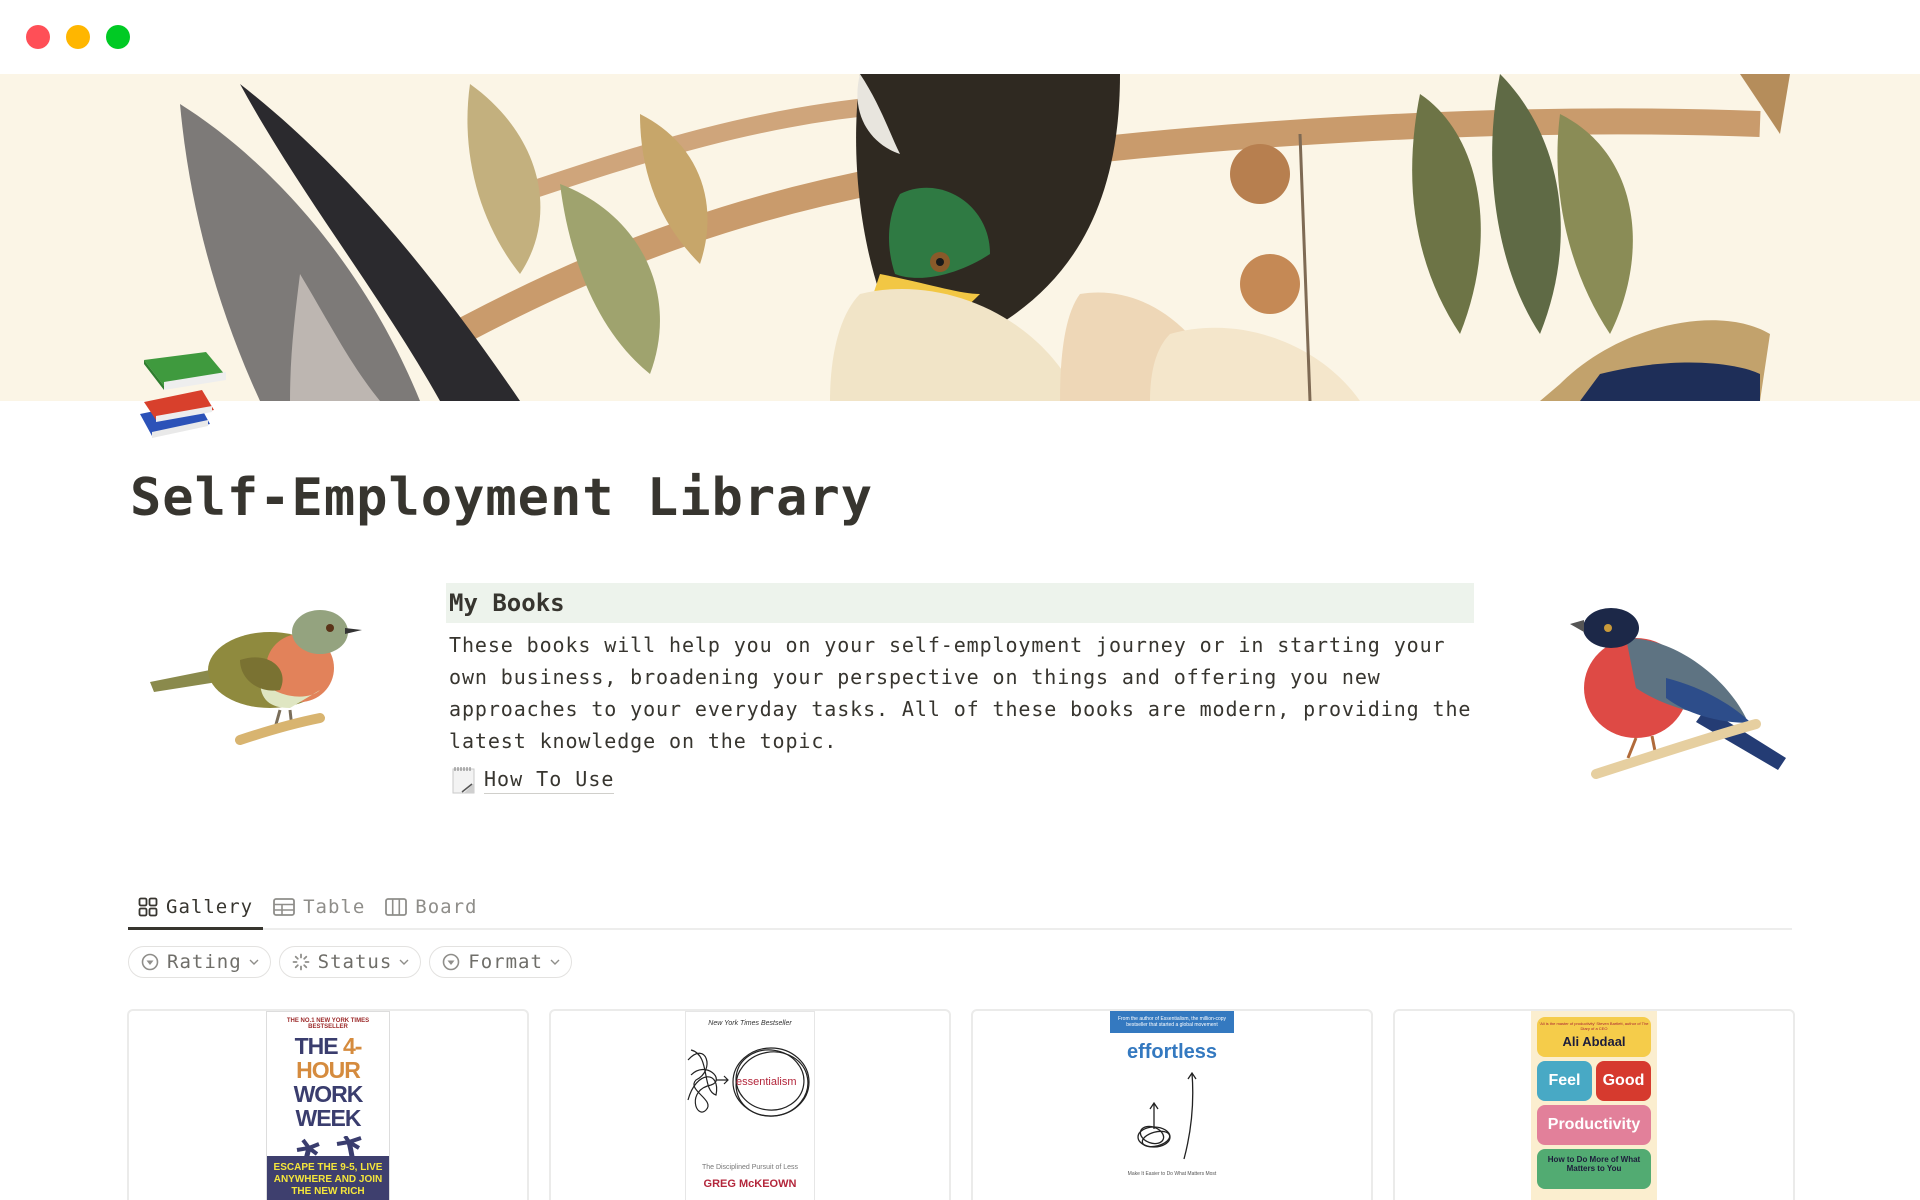 Image resolution: width=1920 pixels, height=1200 pixels. Describe the element at coordinates (1564, 1081) in the screenshot. I see `cover-title-word: Feel` at that location.